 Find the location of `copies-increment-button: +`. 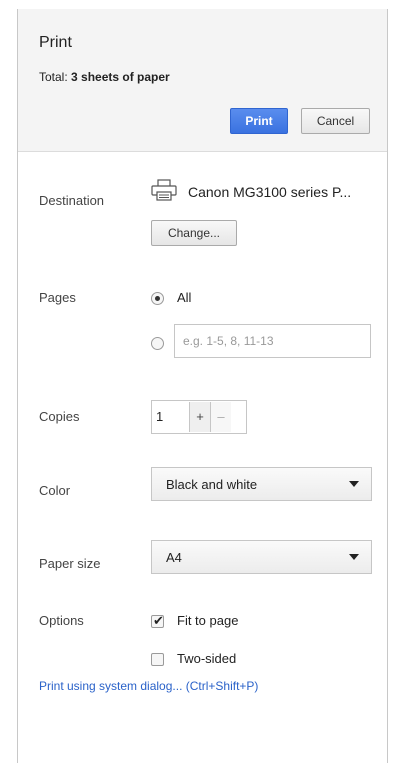

copies-increment-button: + is located at coordinates (199, 417).